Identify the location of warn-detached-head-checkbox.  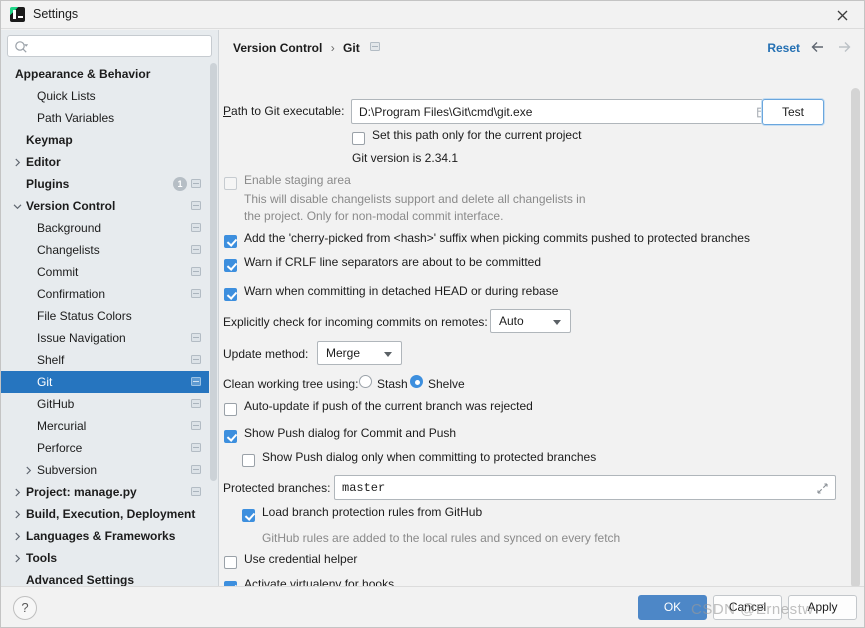
(230, 294).